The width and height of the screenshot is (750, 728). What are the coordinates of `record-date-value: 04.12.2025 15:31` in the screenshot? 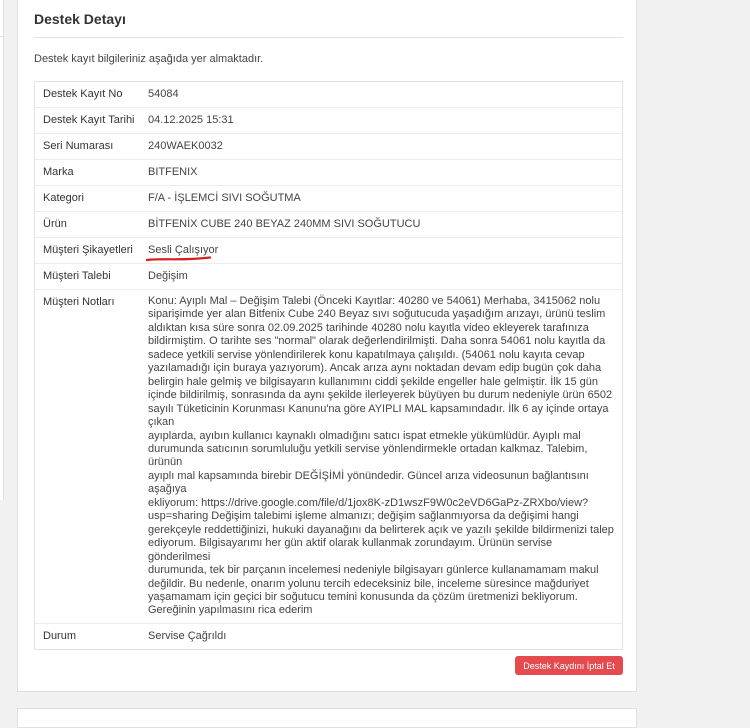 It's located at (191, 120).